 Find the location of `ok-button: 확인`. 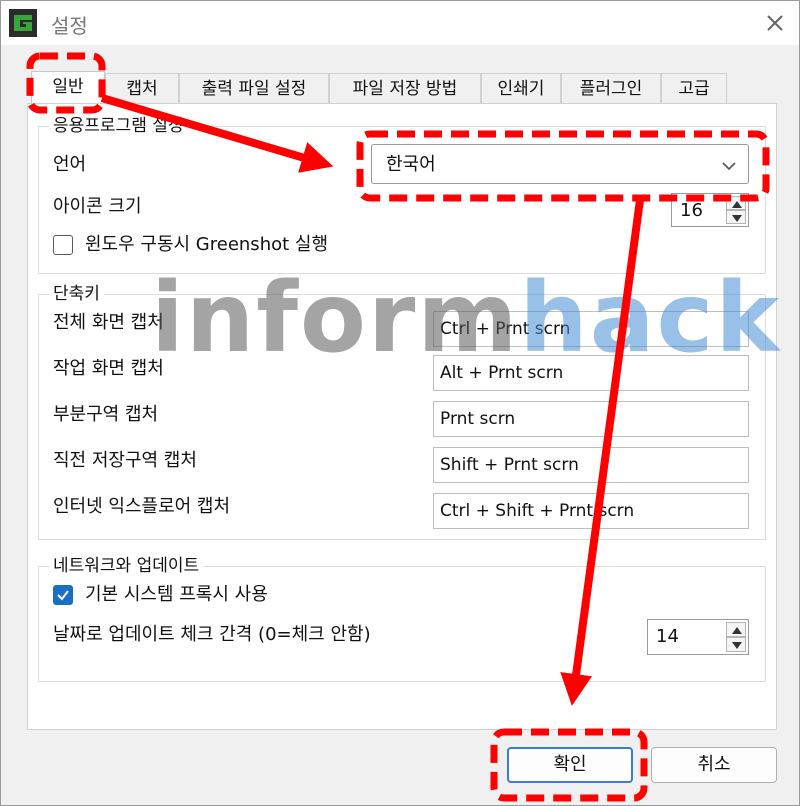

ok-button: 확인 is located at coordinates (570, 765).